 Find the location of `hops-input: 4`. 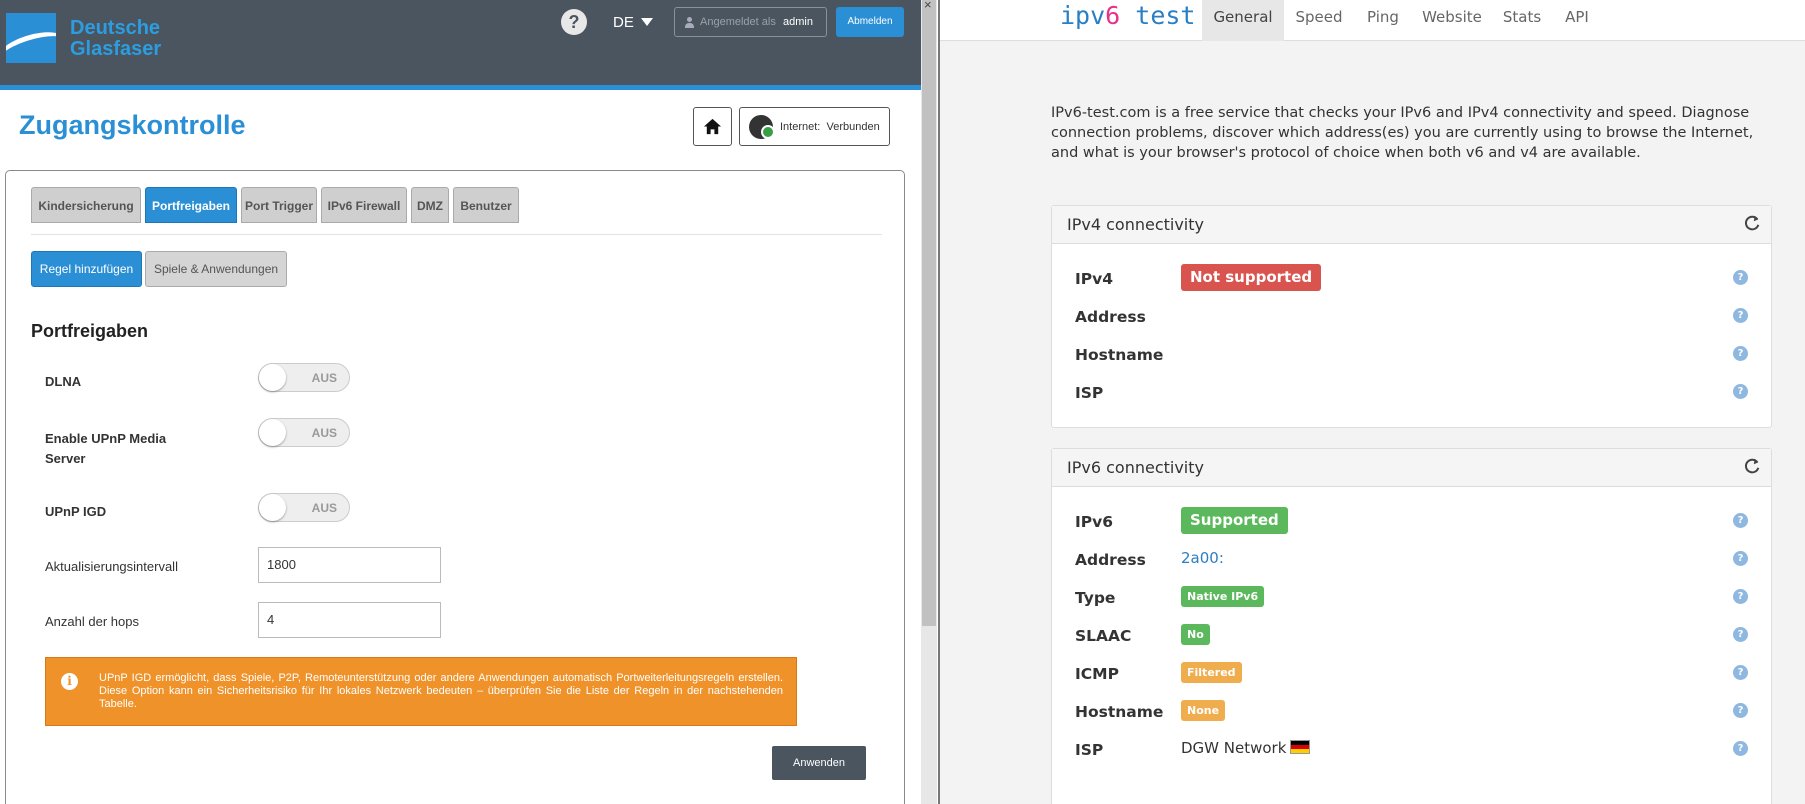

hops-input: 4 is located at coordinates (349, 620).